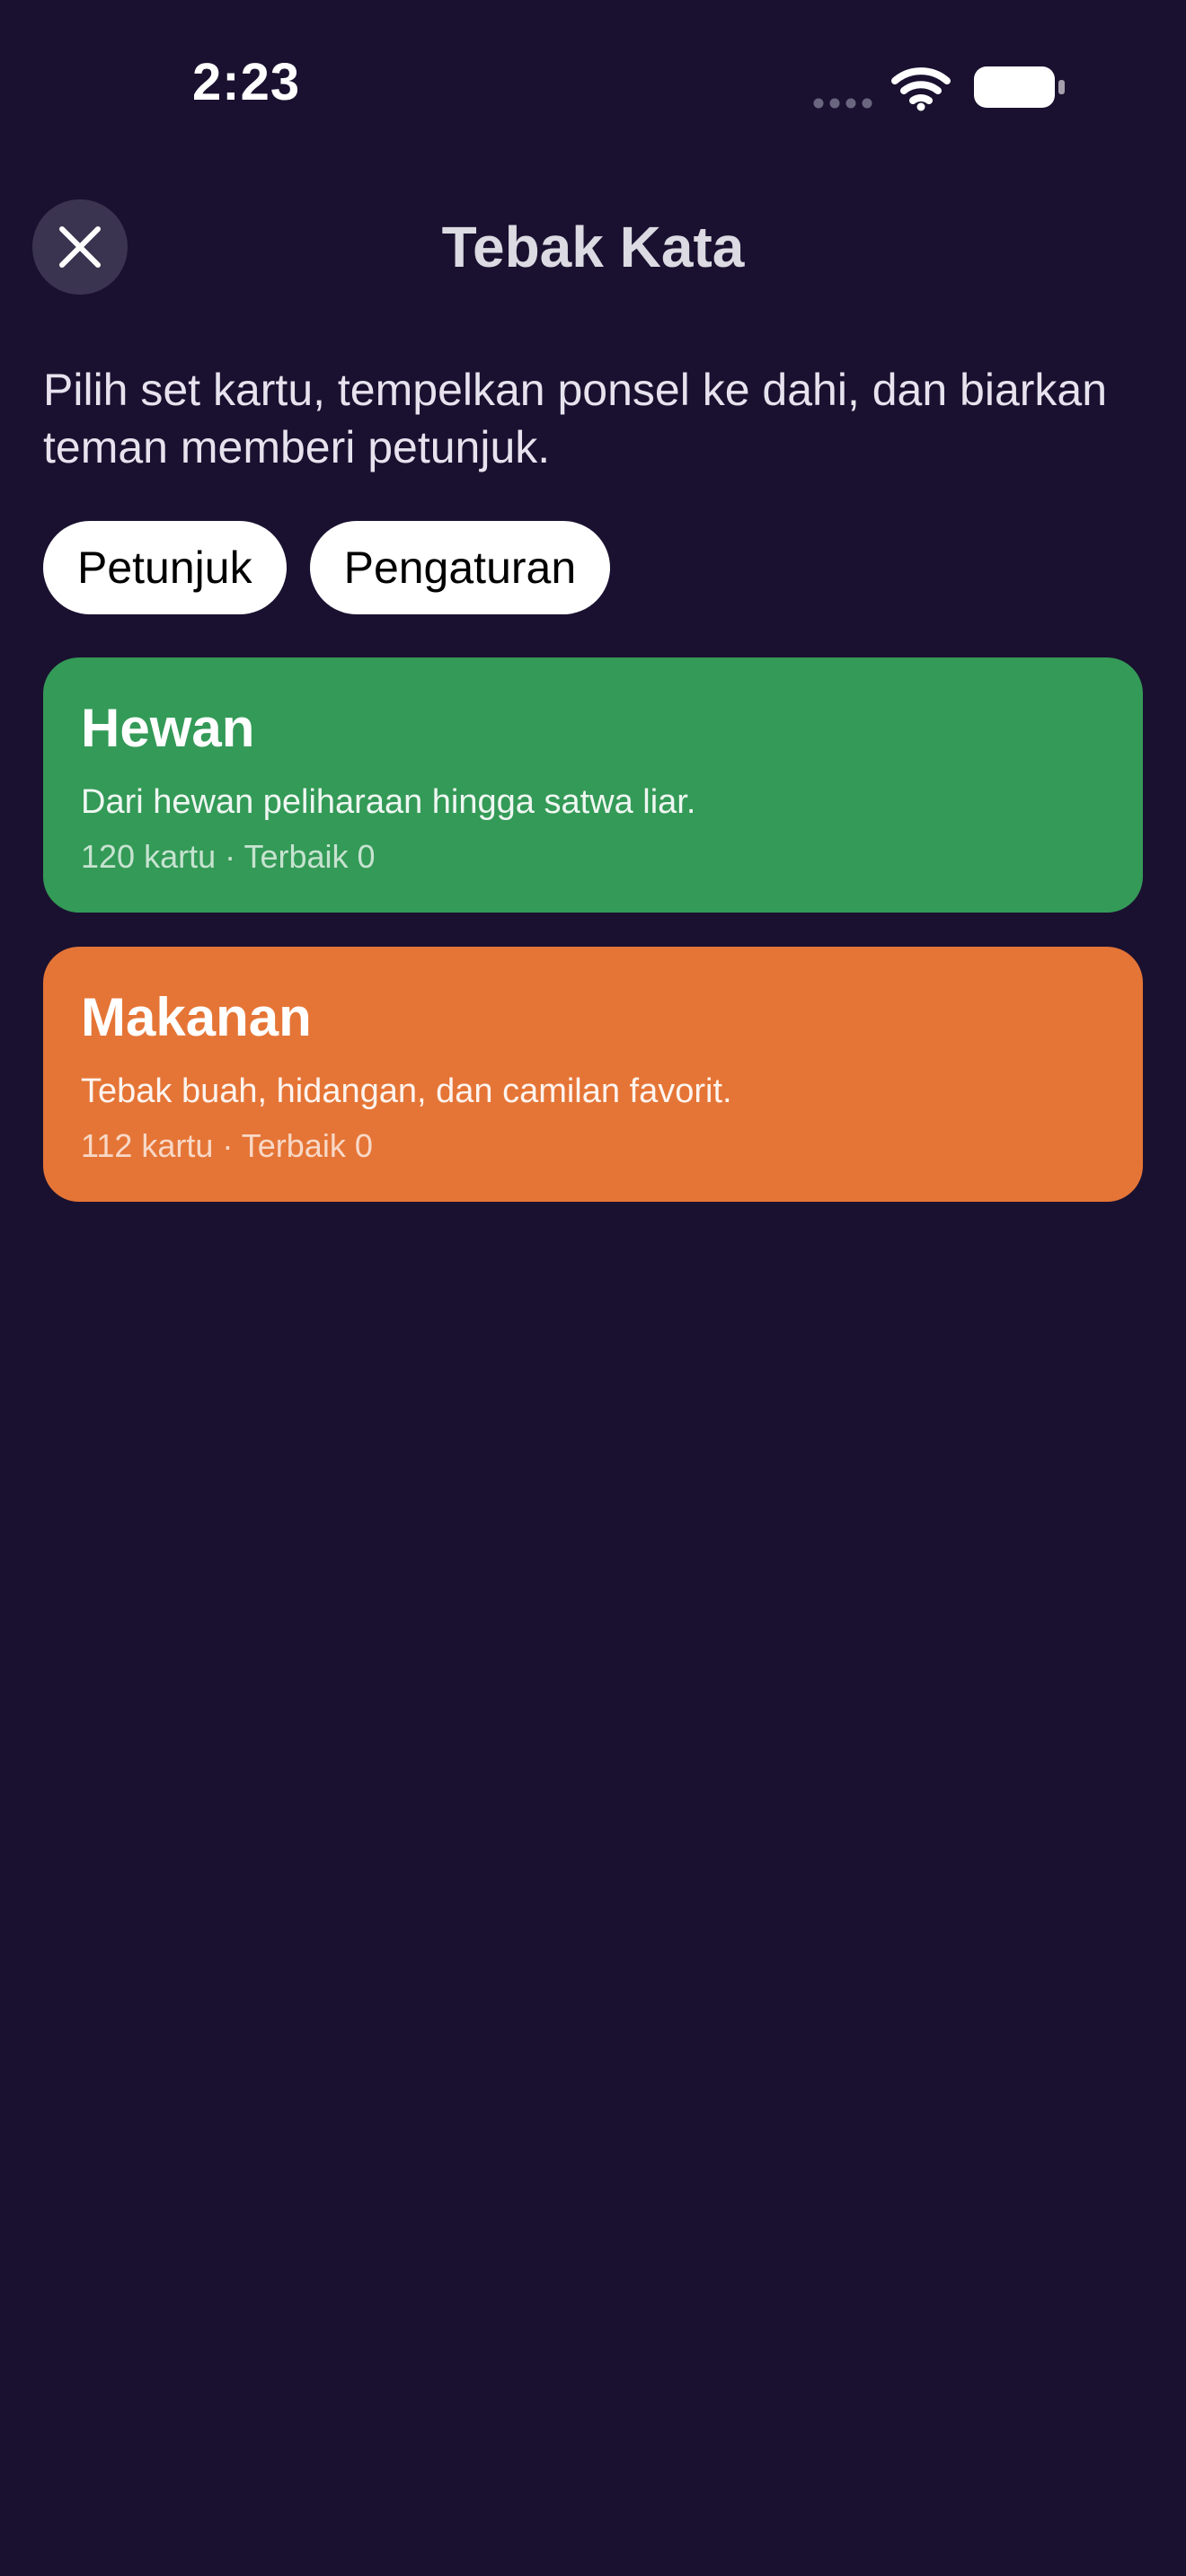 This screenshot has height=2576, width=1186. What do you see at coordinates (246, 82) in the screenshot?
I see `status-time: 2:23` at bounding box center [246, 82].